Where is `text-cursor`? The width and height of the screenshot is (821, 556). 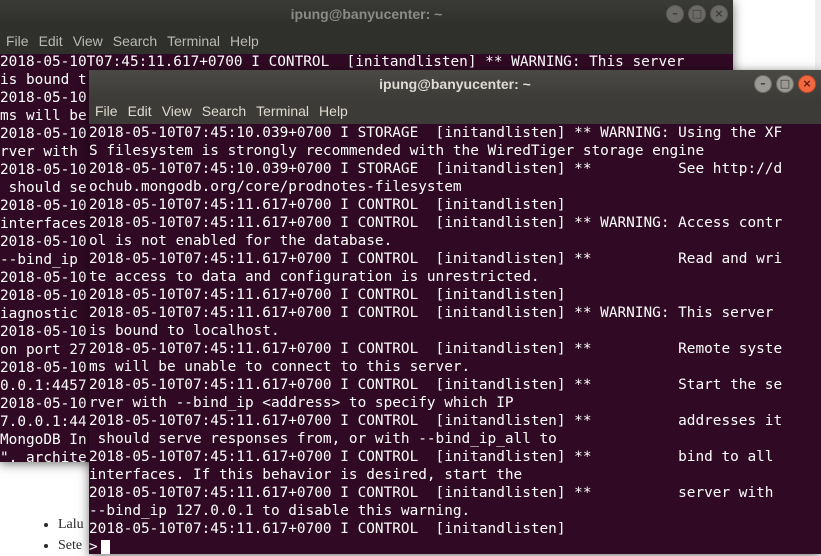 text-cursor is located at coordinates (105, 546).